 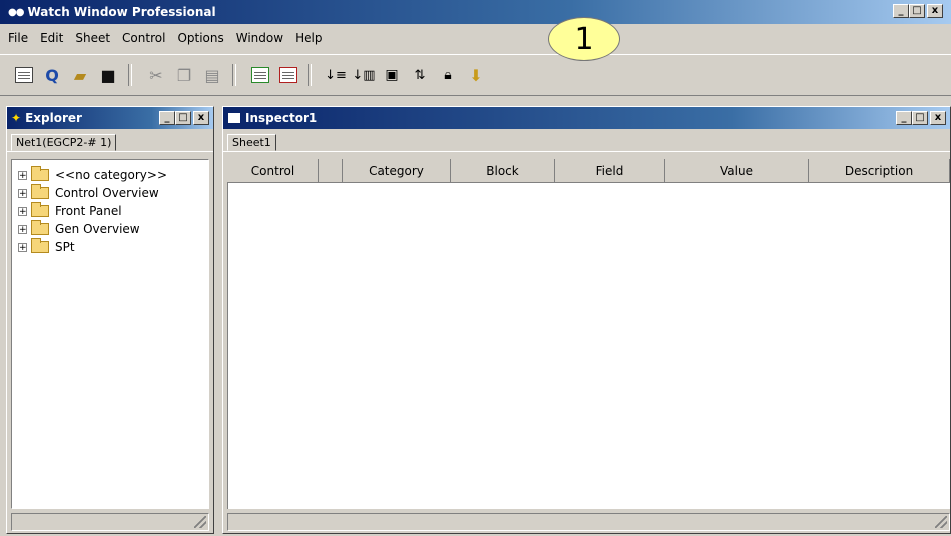 I want to click on explorer-minimize-button: _, so click(x=167, y=118).